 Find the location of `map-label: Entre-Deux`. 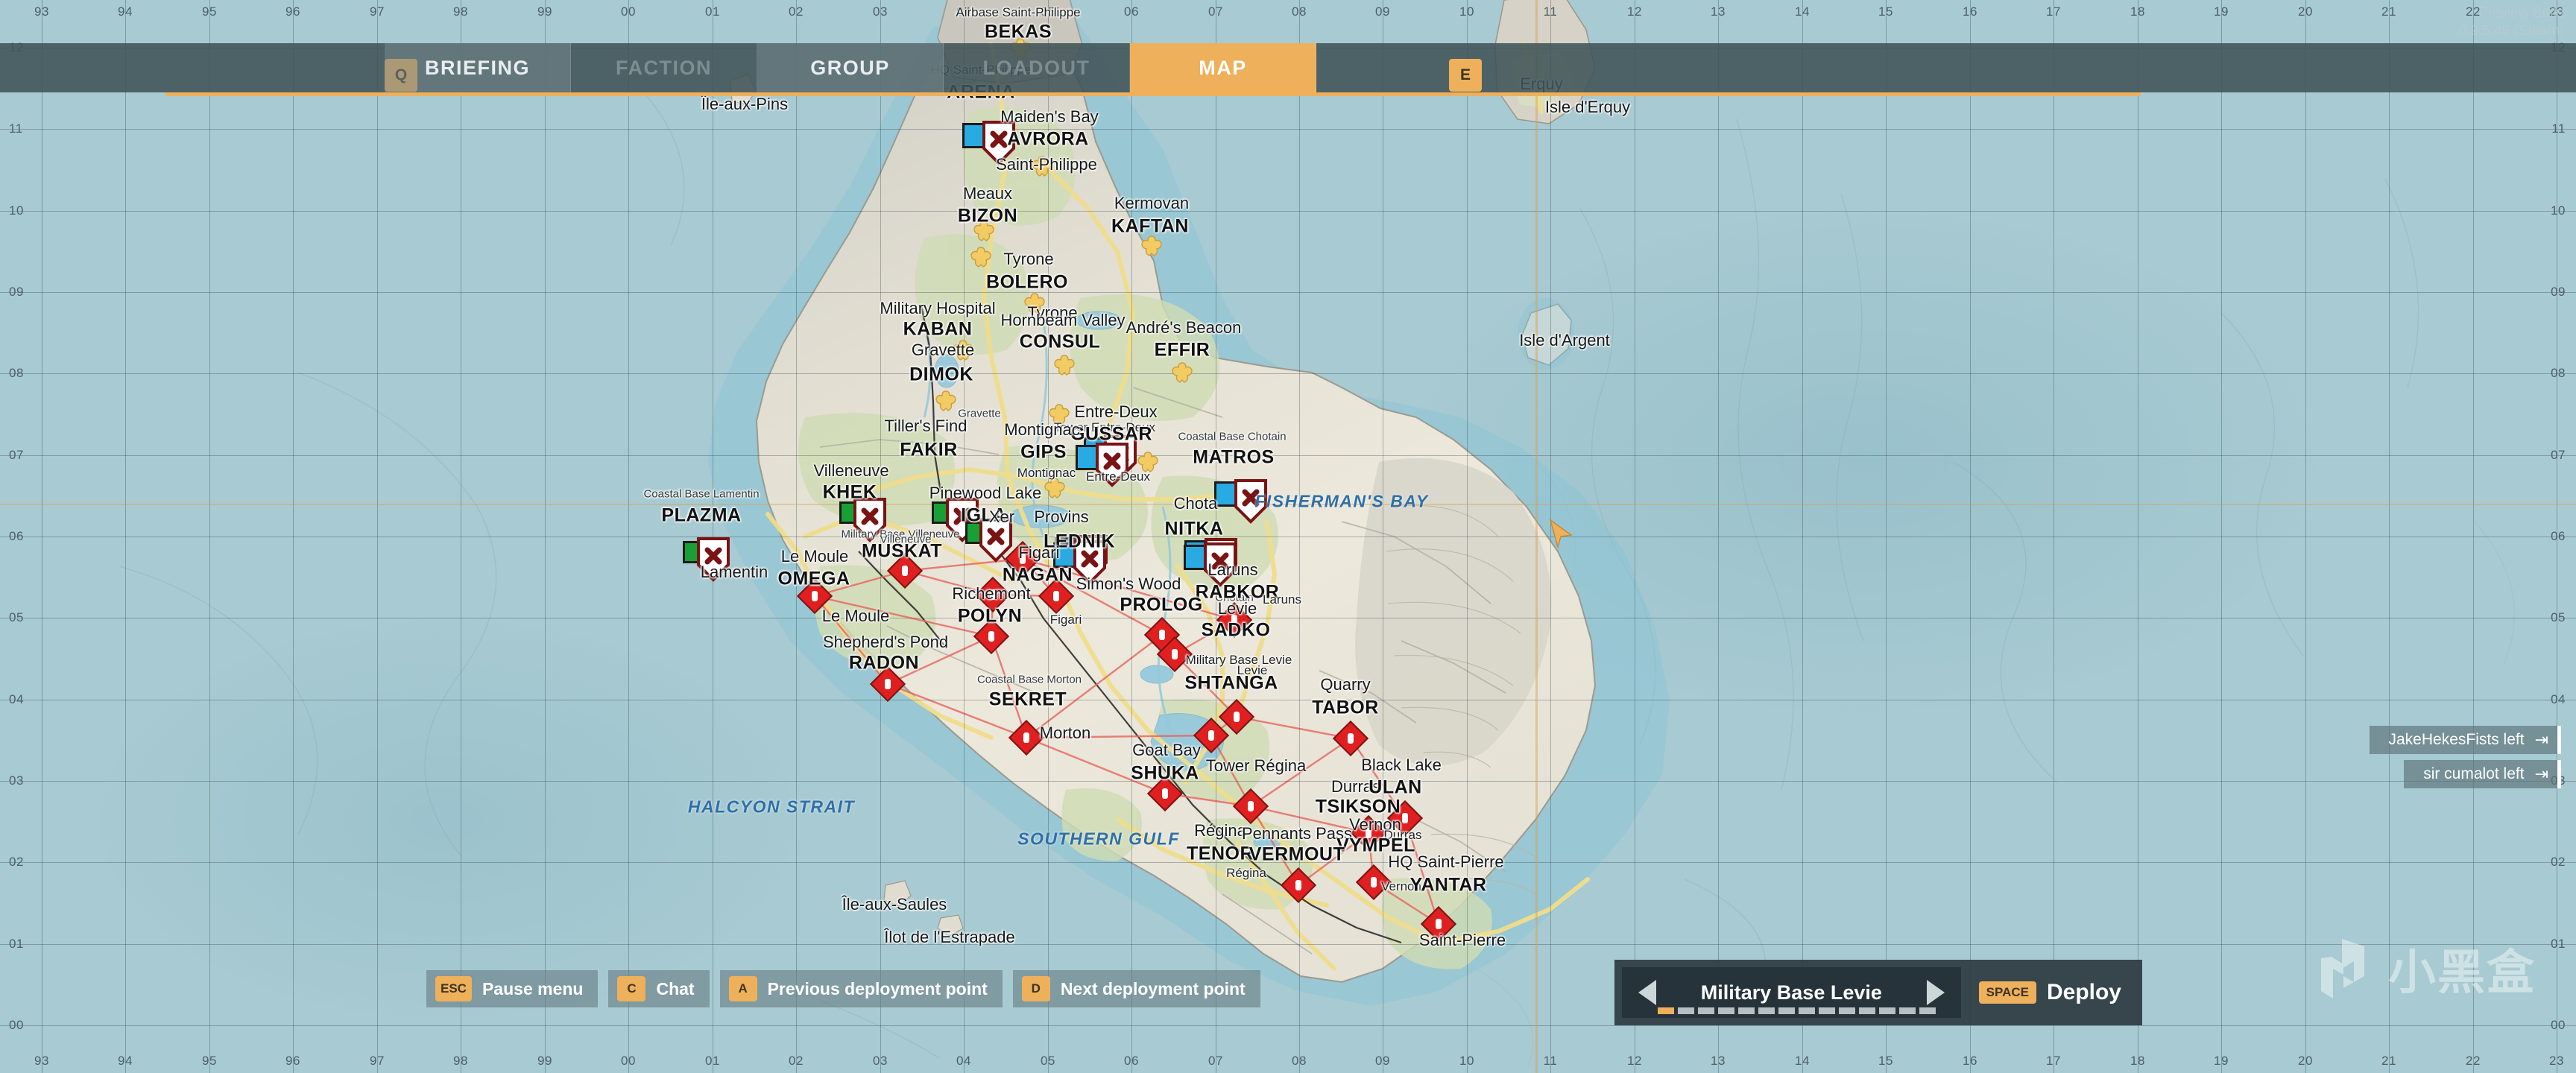

map-label: Entre-Deux is located at coordinates (1116, 411).